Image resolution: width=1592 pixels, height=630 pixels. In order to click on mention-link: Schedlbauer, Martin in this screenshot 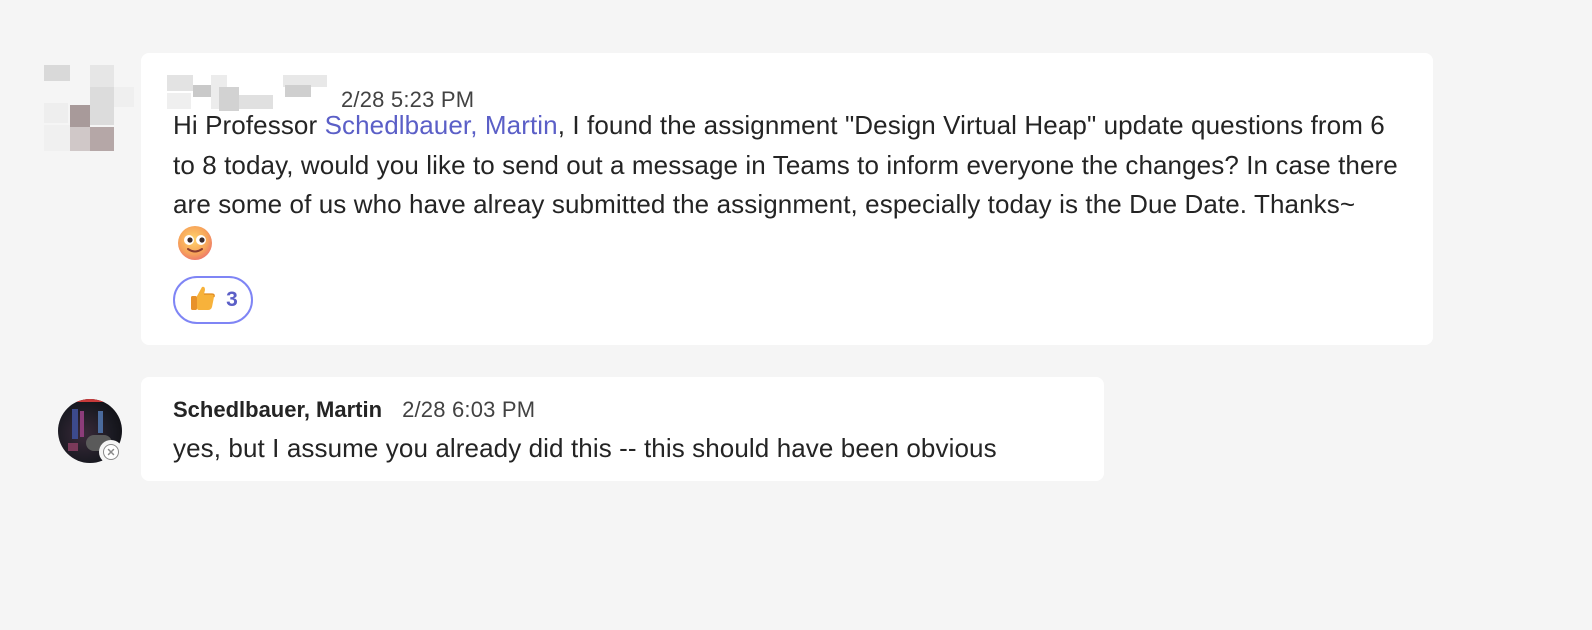, I will do `click(441, 125)`.